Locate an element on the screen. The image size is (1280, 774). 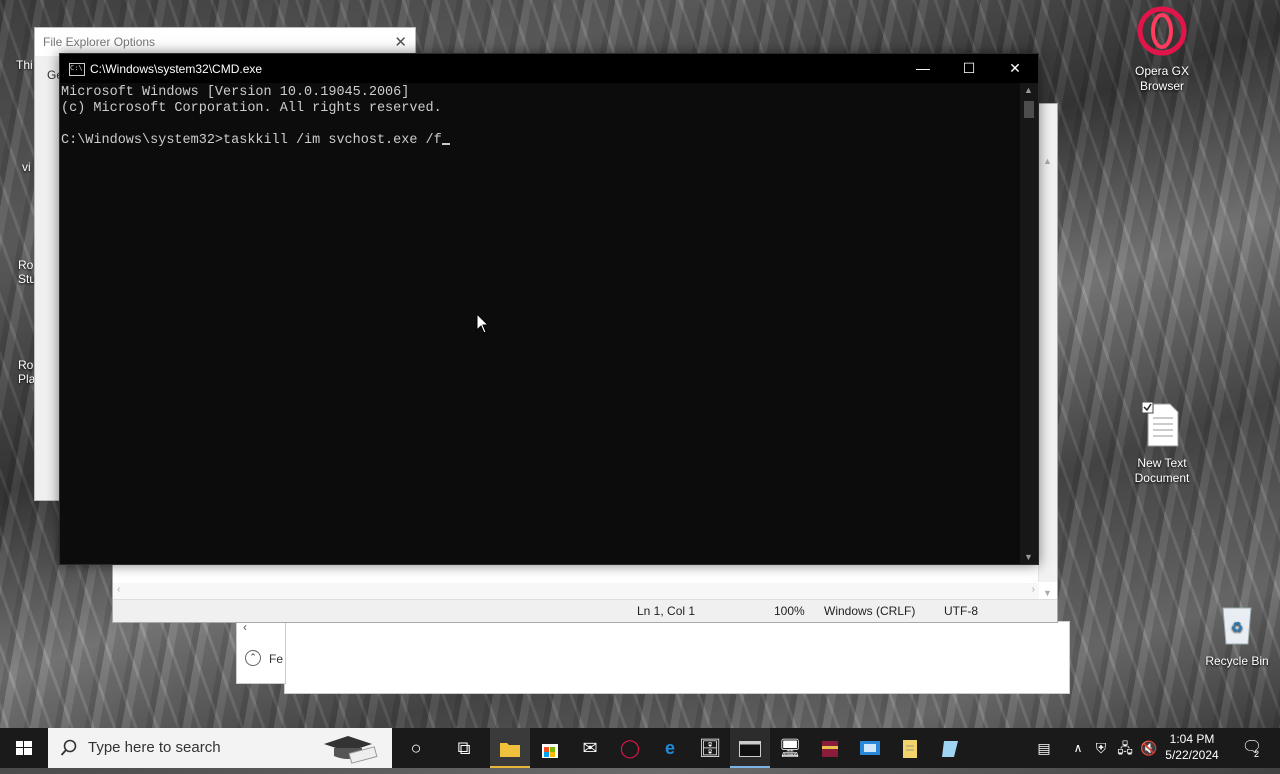
cortana-icon: ○ is located at coordinates (416, 748).